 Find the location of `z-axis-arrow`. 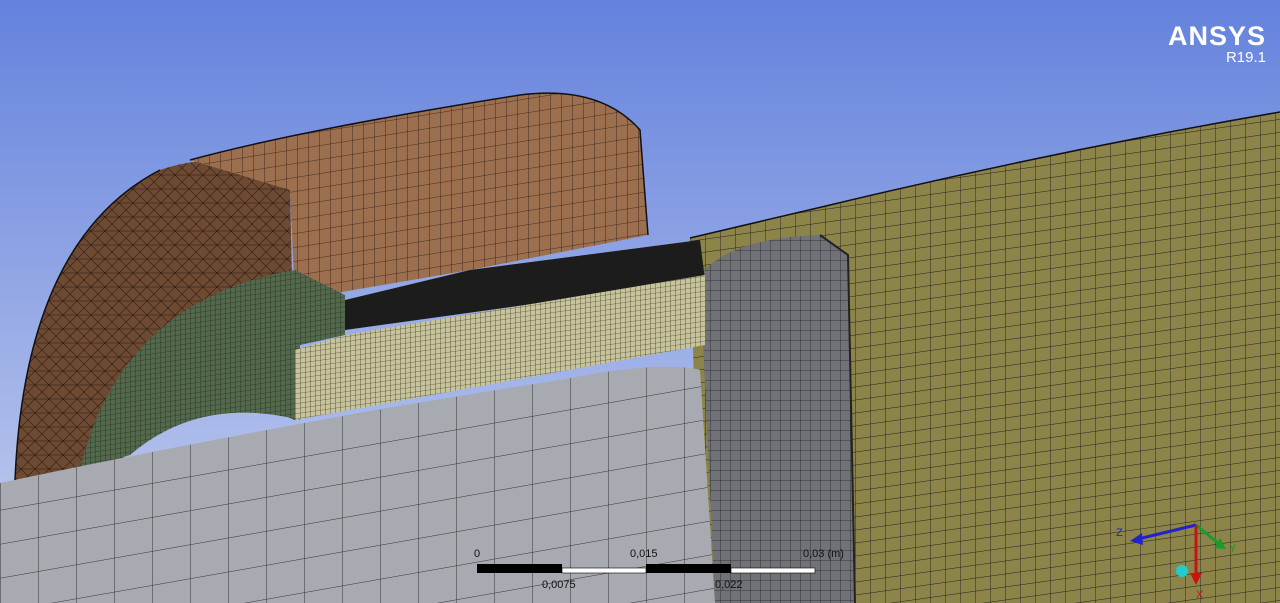

z-axis-arrow is located at coordinates (1136, 539).